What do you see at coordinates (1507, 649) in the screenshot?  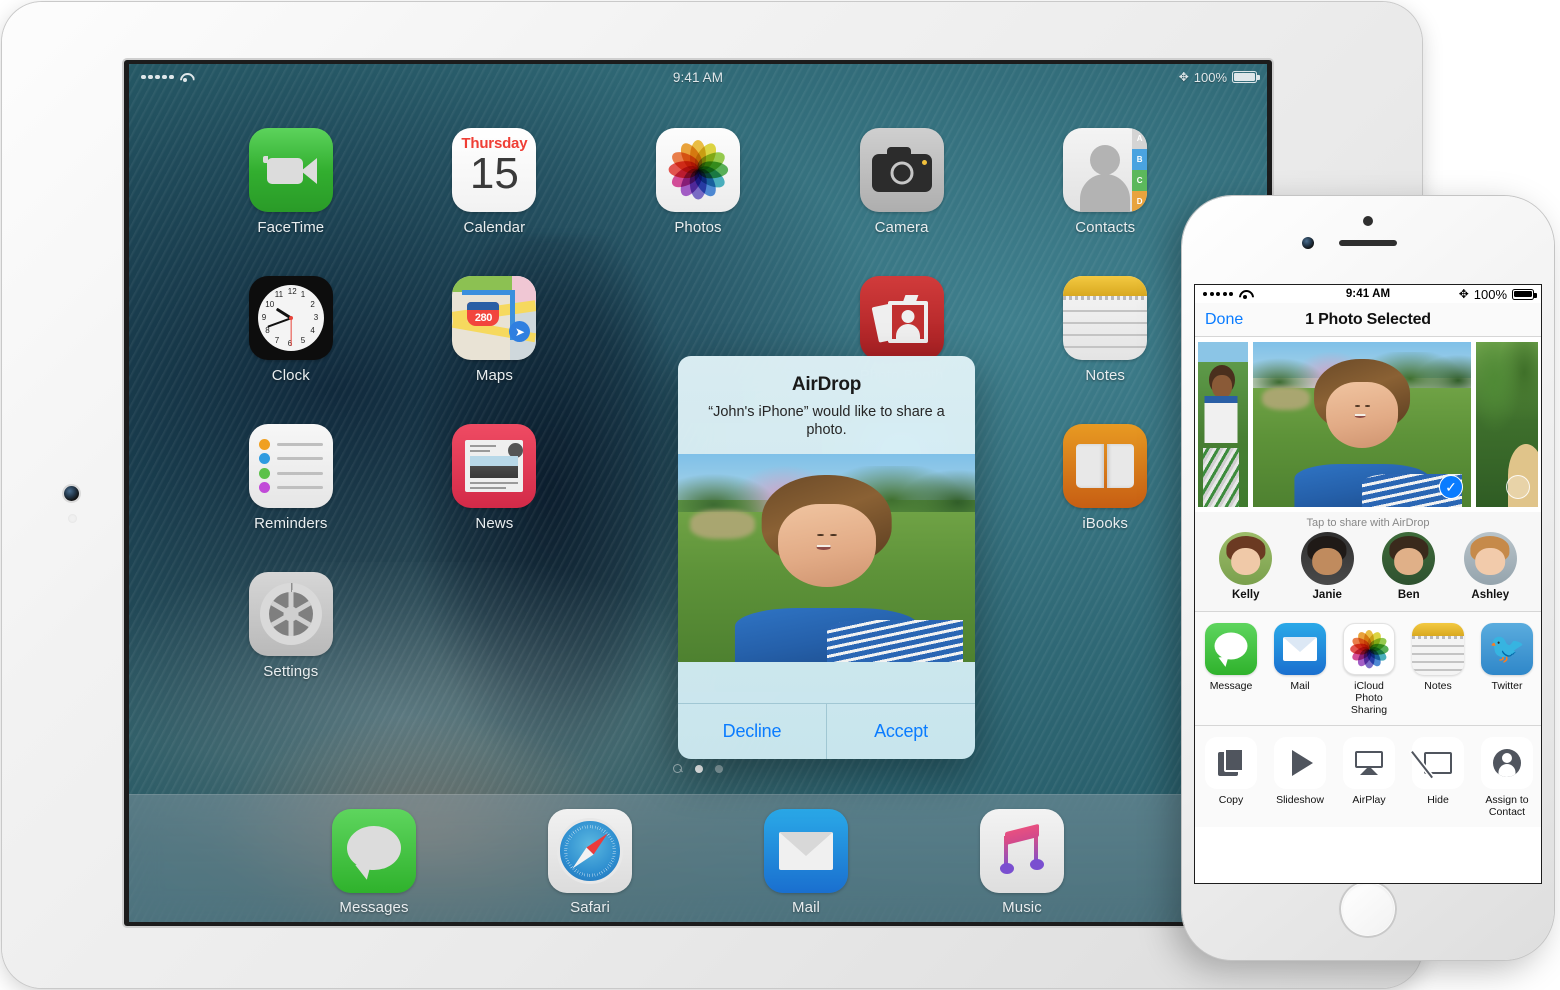 I see `twitter-icon: 🐦` at bounding box center [1507, 649].